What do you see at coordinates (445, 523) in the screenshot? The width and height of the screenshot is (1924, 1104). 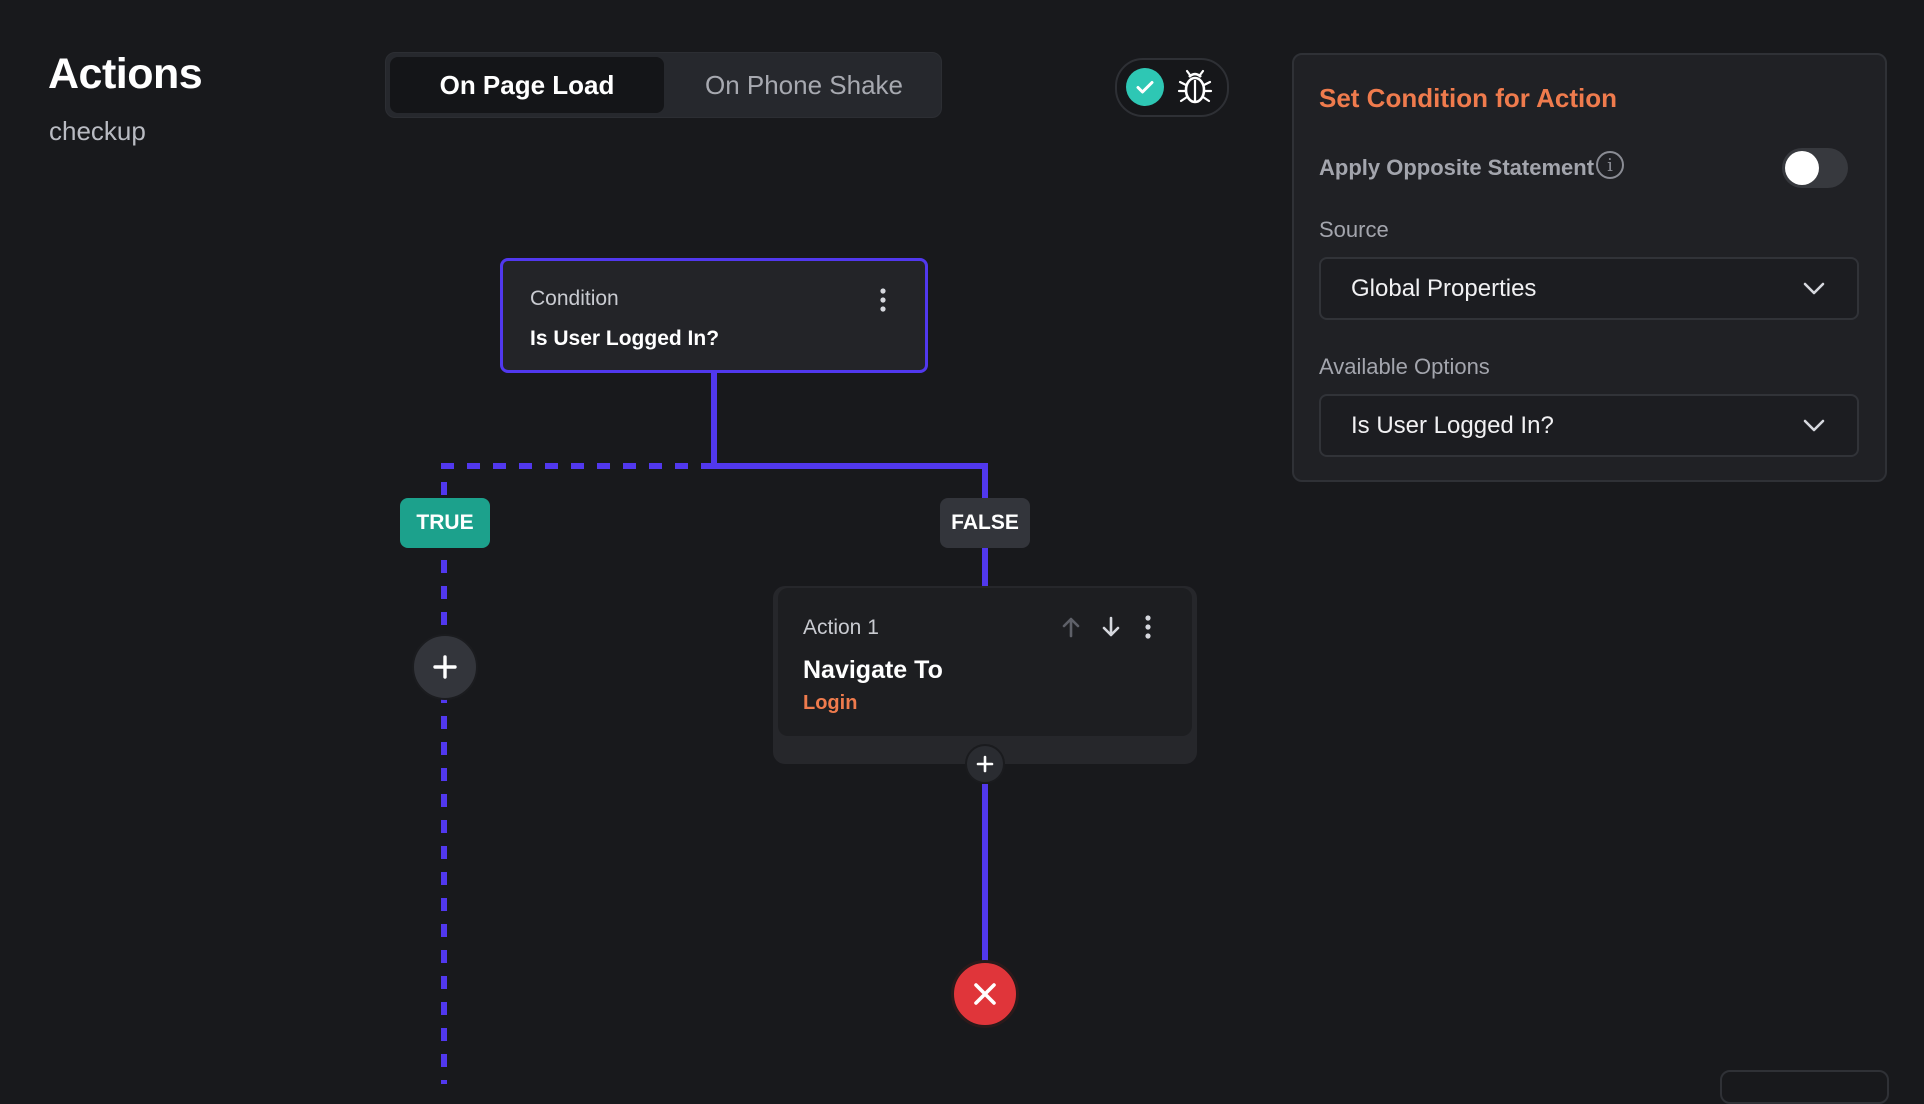 I see `true-branch-badge: TRUE` at bounding box center [445, 523].